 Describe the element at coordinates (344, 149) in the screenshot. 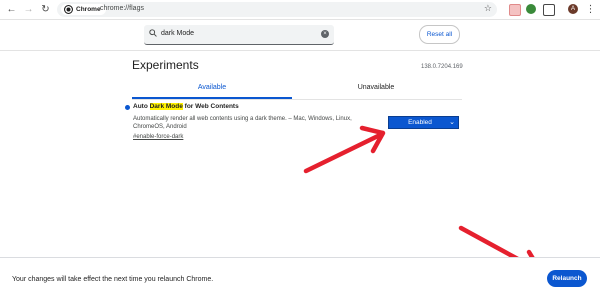

I see `arrow-to-enabled-select` at that location.